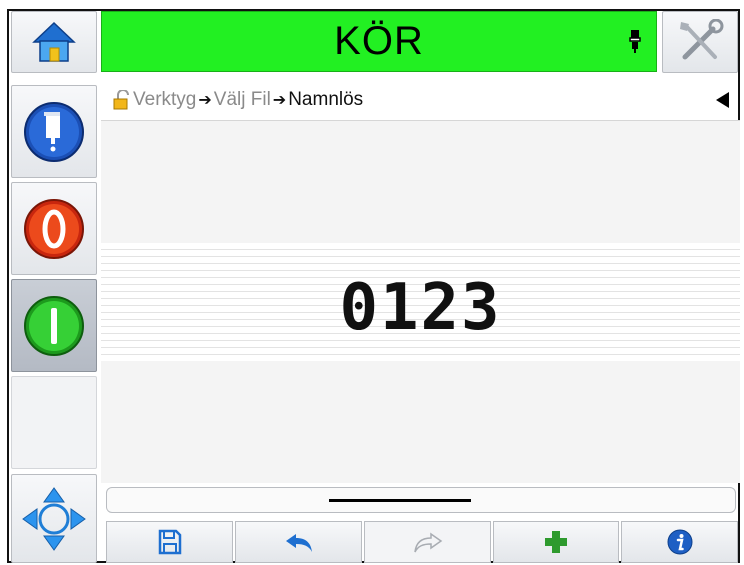  Describe the element at coordinates (420, 308) in the screenshot. I see `message-text-field: 0123` at that location.